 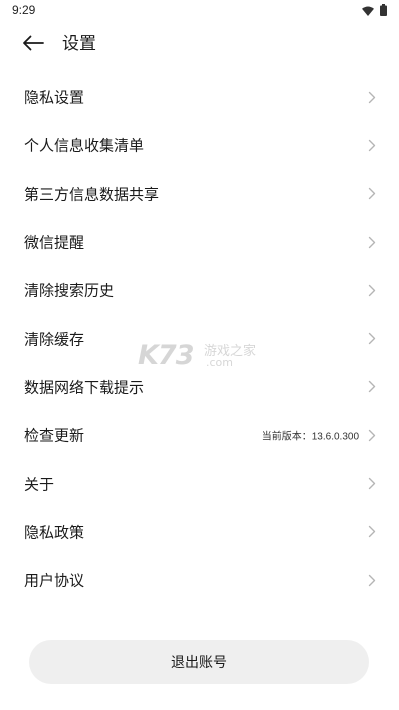 What do you see at coordinates (199, 97) in the screenshot?
I see `settings-item-privacy-settings: 隐私设置` at bounding box center [199, 97].